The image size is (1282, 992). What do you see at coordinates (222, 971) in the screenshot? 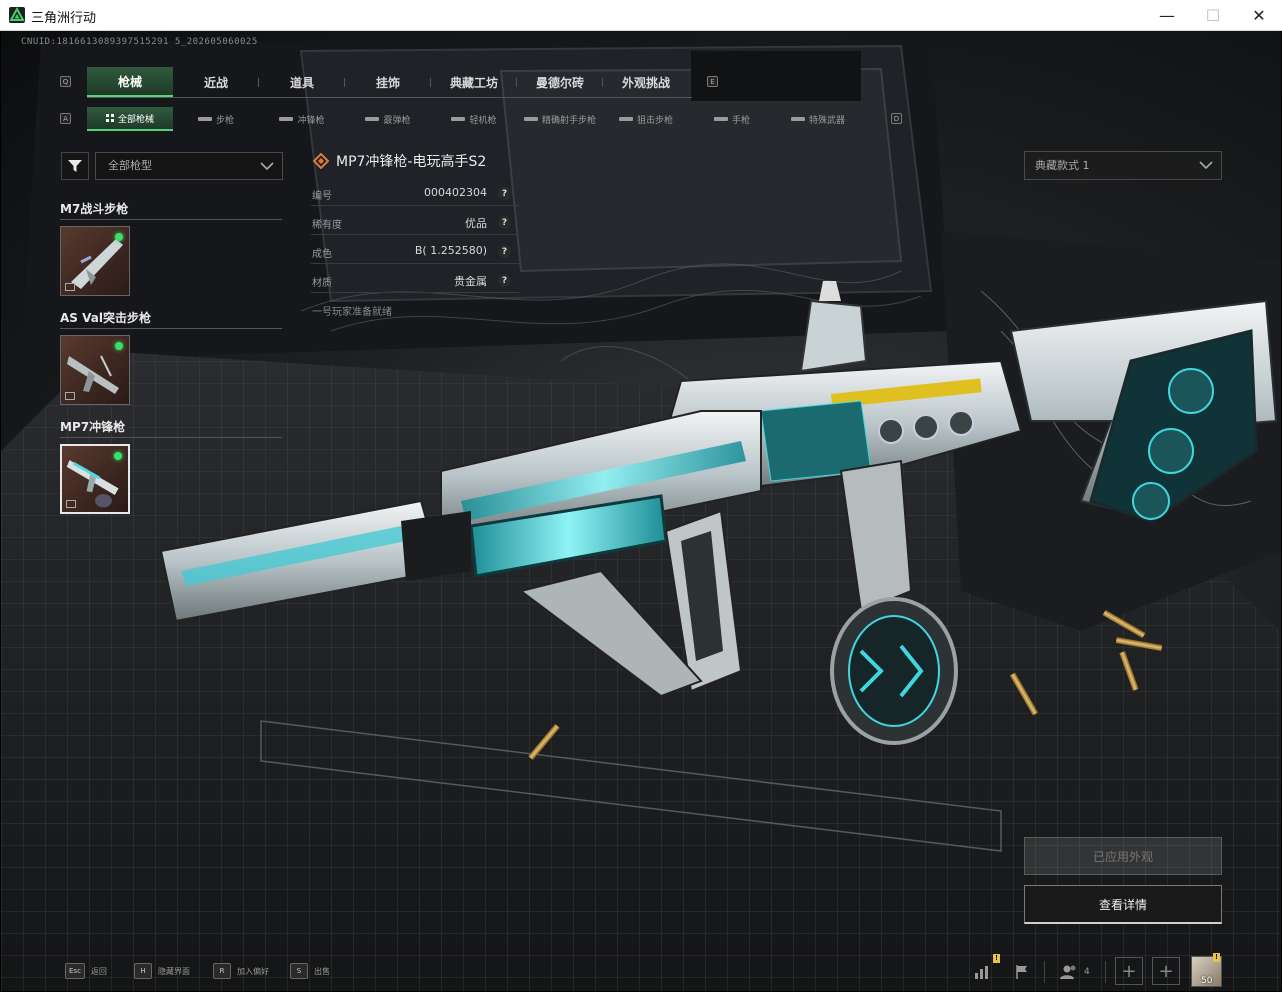
I see `key-badge: R` at bounding box center [222, 971].